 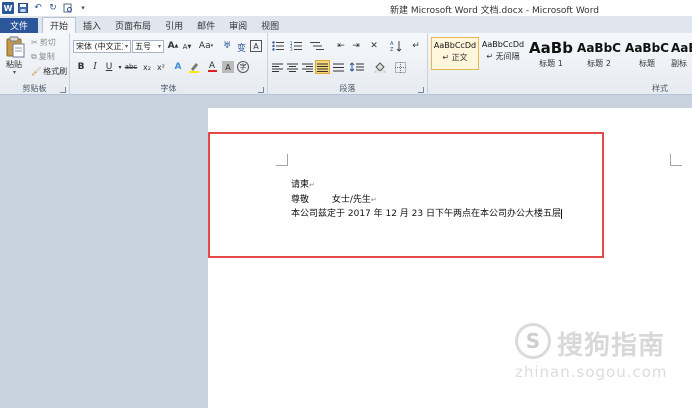 I want to click on align-center-icon, so click(x=292, y=67).